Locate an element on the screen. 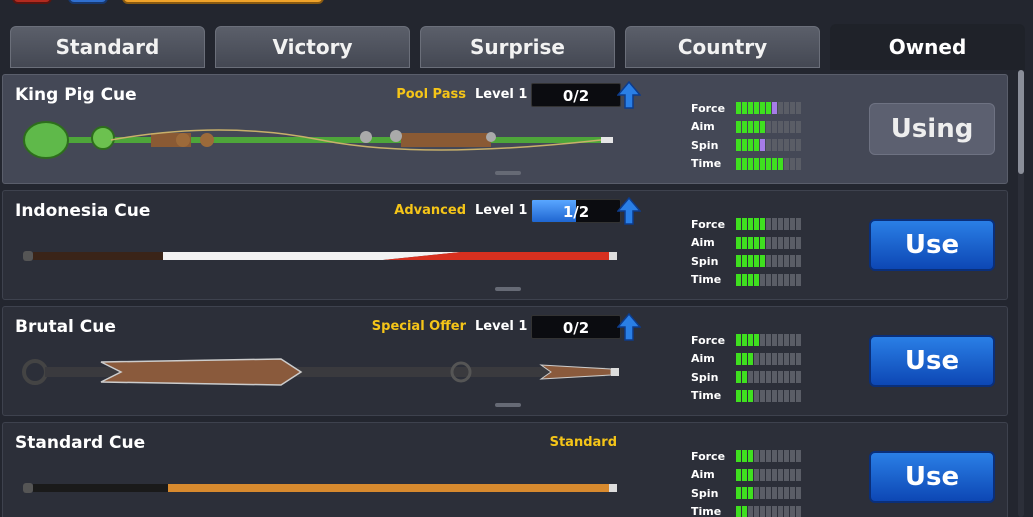 The image size is (1033, 517). tab-victory: Victory is located at coordinates (312, 47).